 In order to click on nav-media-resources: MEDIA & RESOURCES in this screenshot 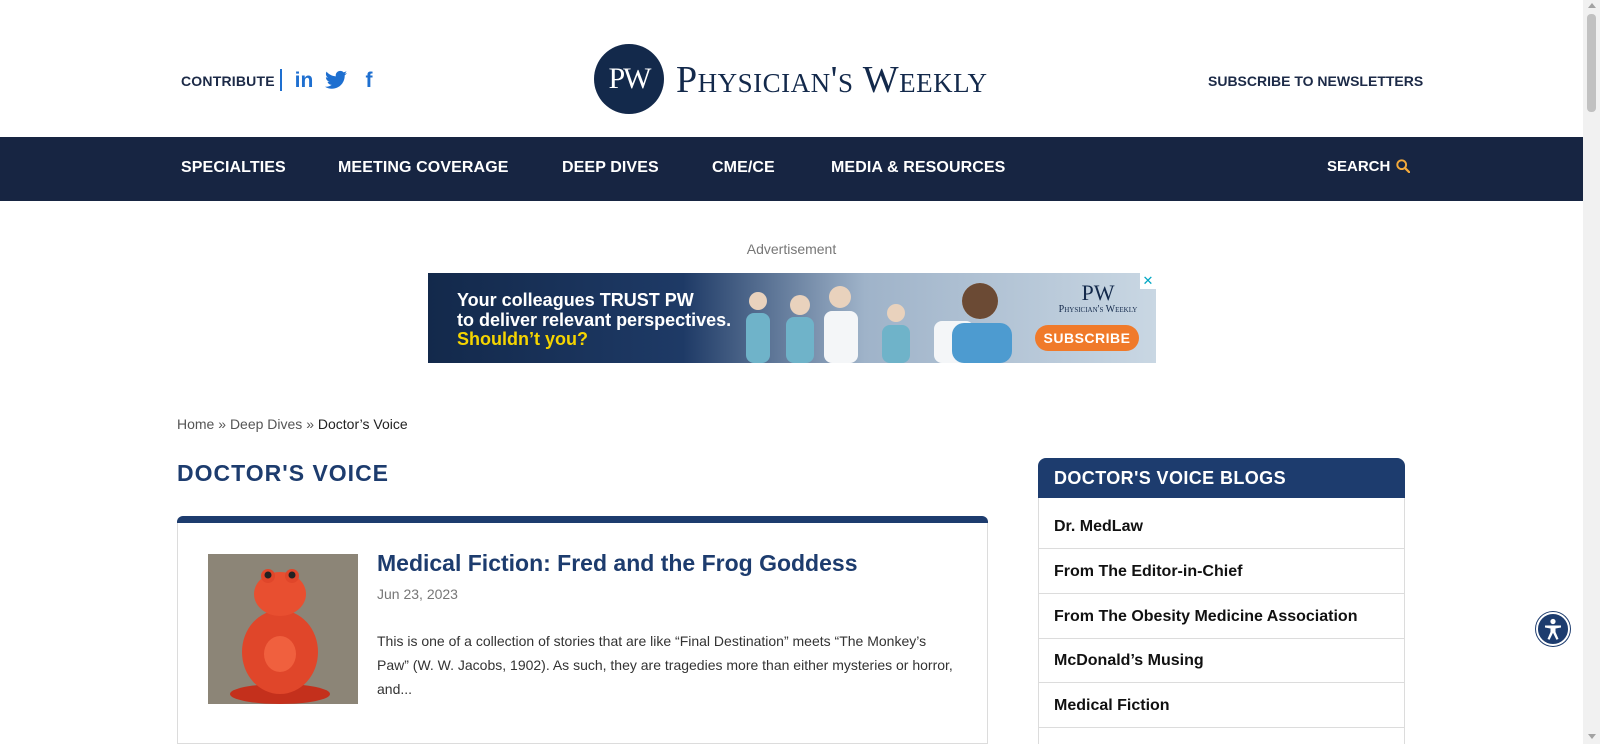, I will do `click(918, 168)`.